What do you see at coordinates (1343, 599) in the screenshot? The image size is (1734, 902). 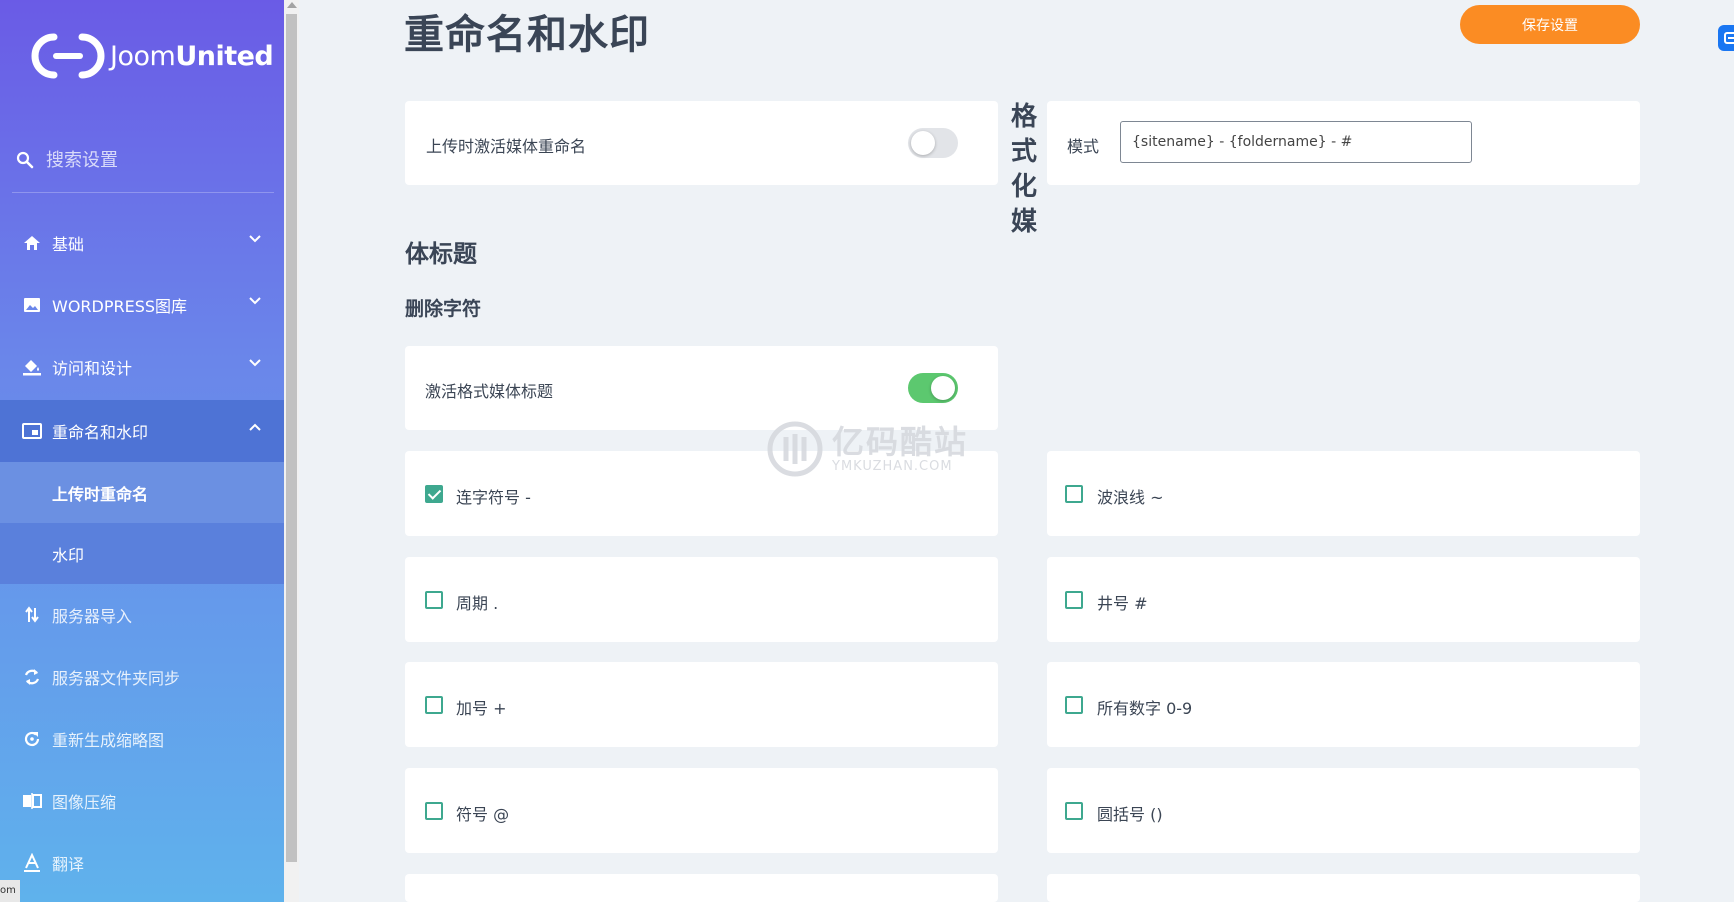 I see `char-option-card: 井号 #` at bounding box center [1343, 599].